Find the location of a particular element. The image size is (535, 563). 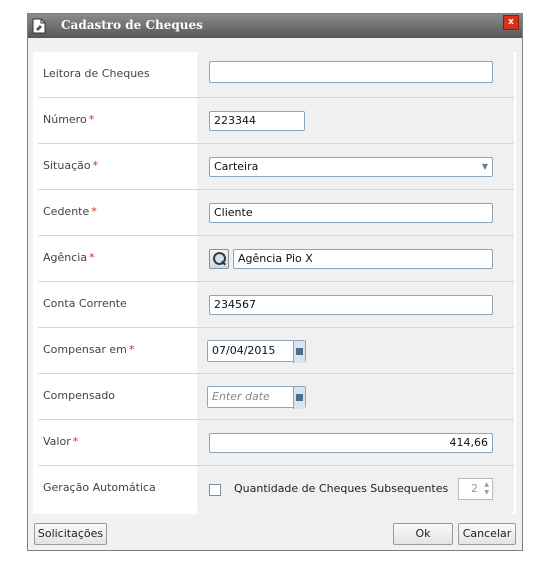

conta-input: 234567 is located at coordinates (351, 305).